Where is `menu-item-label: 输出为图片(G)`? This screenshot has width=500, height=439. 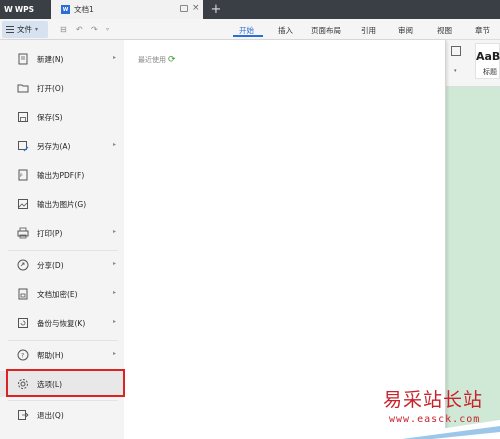
menu-item-label: 输出为图片(G) is located at coordinates (62, 204).